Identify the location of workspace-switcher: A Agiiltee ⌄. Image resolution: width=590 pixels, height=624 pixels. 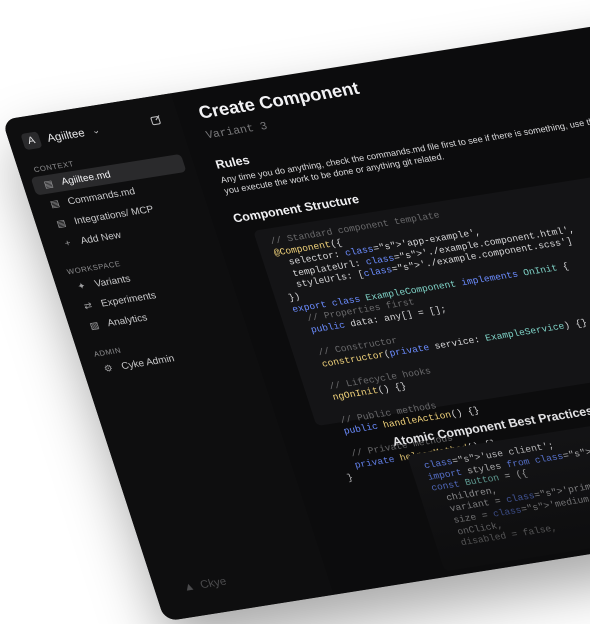
(61, 136).